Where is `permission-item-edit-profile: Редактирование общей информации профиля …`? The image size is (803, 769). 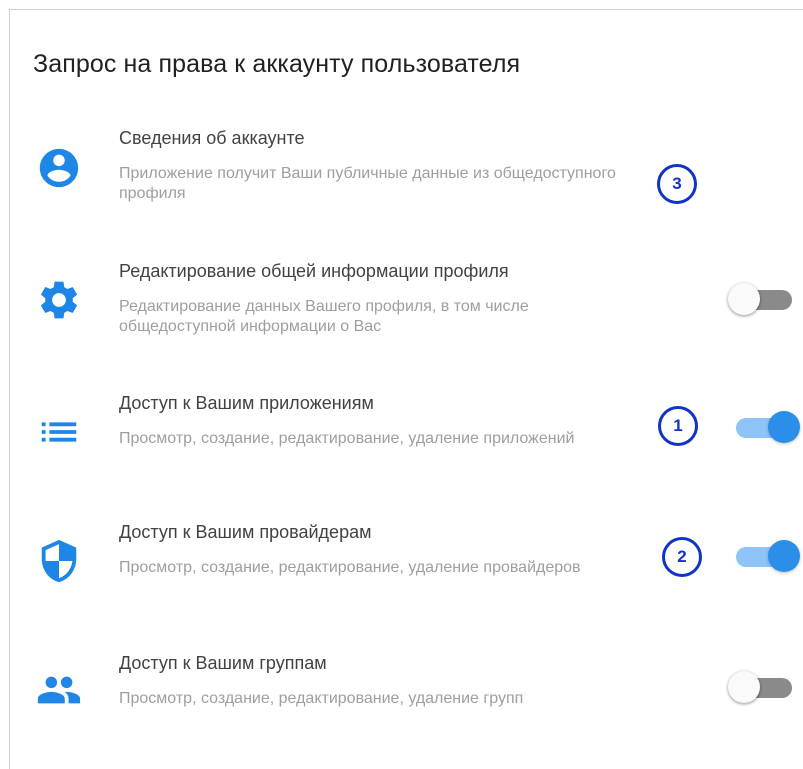
permission-item-edit-profile: Редактирование общей информации профиля … is located at coordinates (401, 316).